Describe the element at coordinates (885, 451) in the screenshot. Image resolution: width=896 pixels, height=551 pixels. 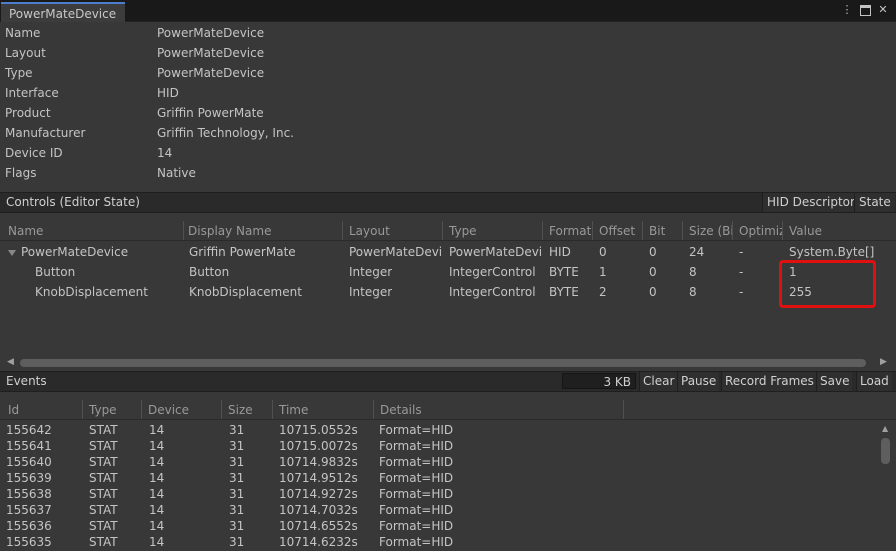
I see `vertical-scroll-thumb` at that location.